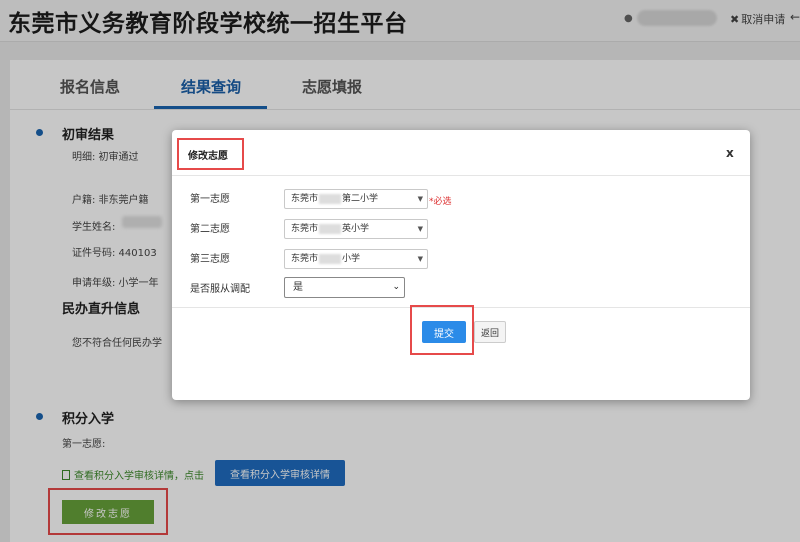 The width and height of the screenshot is (800, 542). What do you see at coordinates (210, 154) in the screenshot?
I see `highlight-box-title` at bounding box center [210, 154].